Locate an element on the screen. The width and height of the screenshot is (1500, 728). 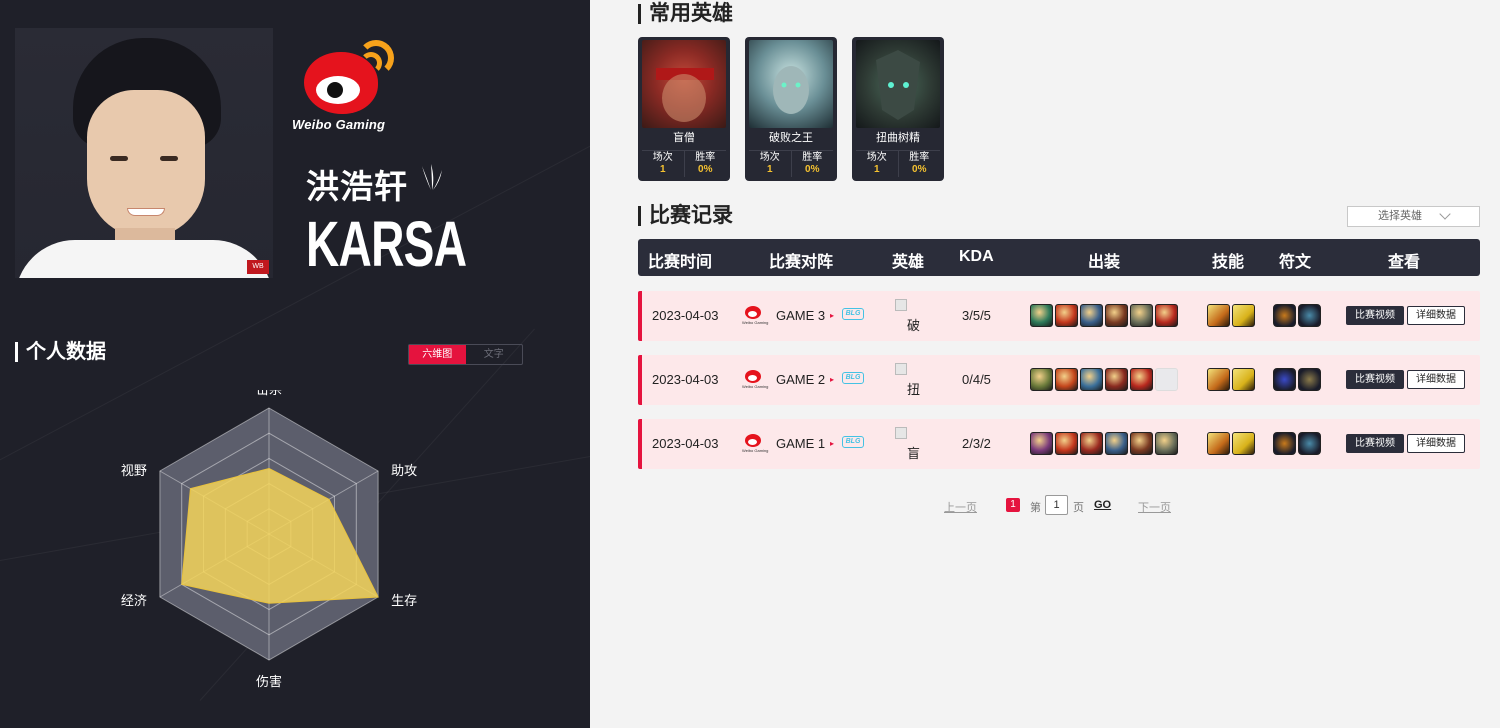
game-number: GAME 1 is located at coordinates (801, 443).